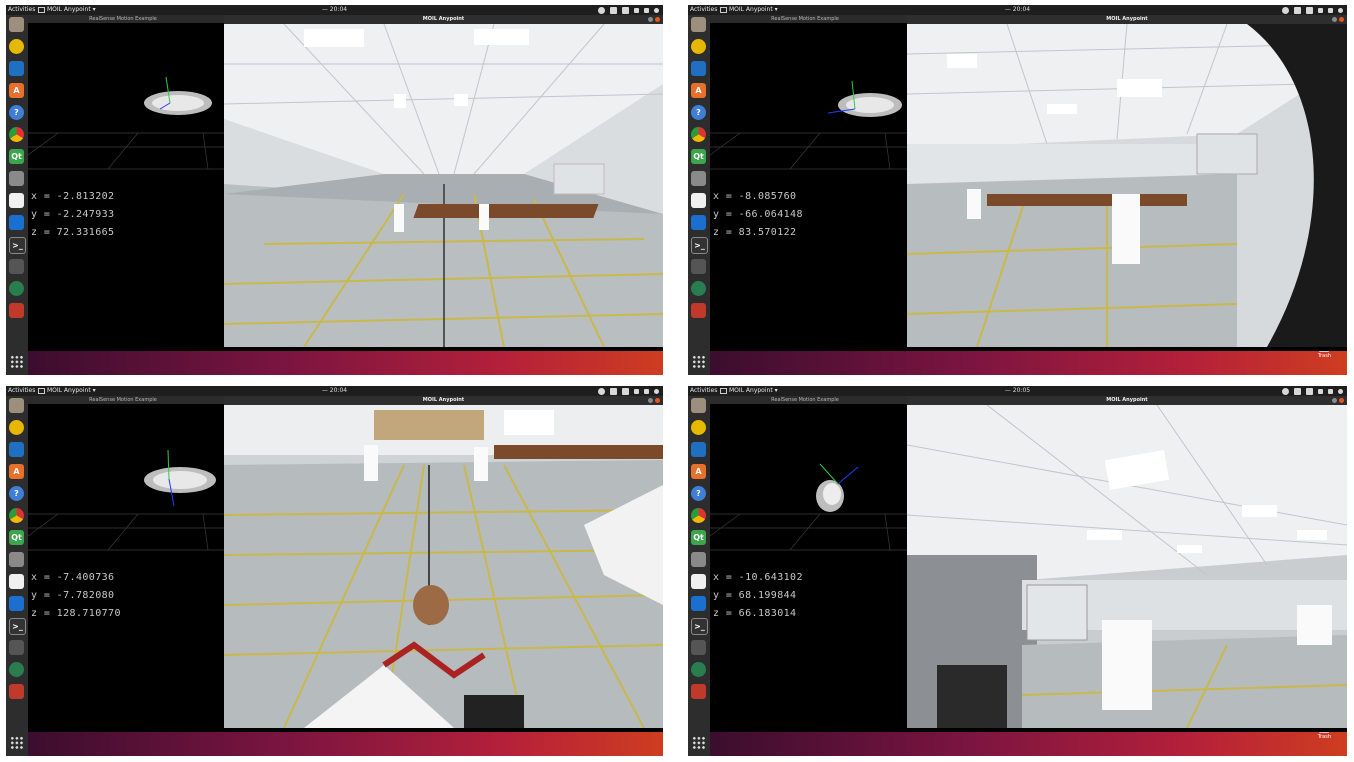 The height and width of the screenshot is (762, 1354). What do you see at coordinates (1017, 391) in the screenshot?
I see `clock: — 20:05` at bounding box center [1017, 391].